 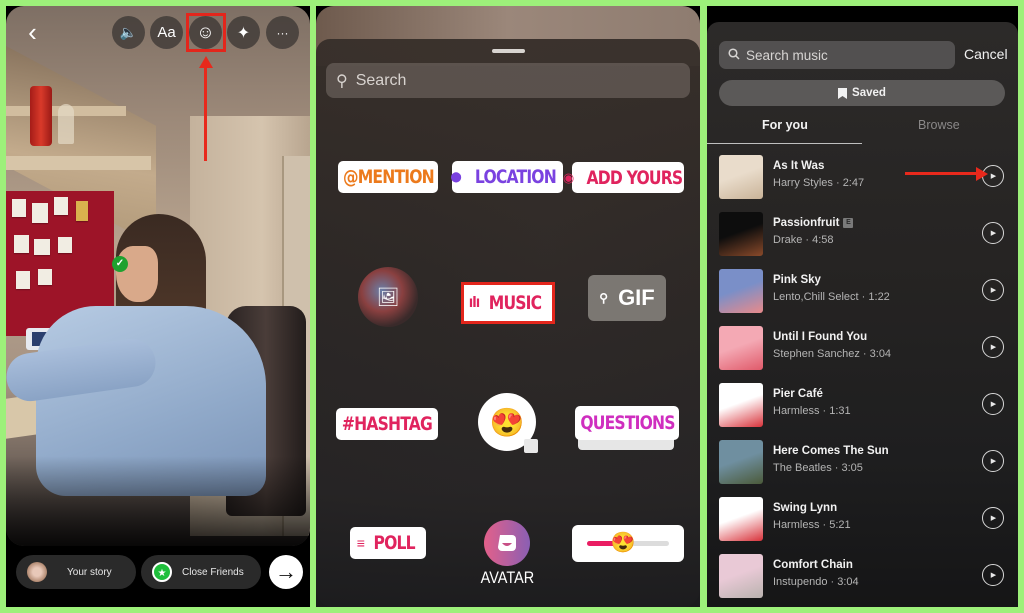 I want to click on track-row: Pier Café Harmless · 1:31 ▶, so click(x=864, y=405).